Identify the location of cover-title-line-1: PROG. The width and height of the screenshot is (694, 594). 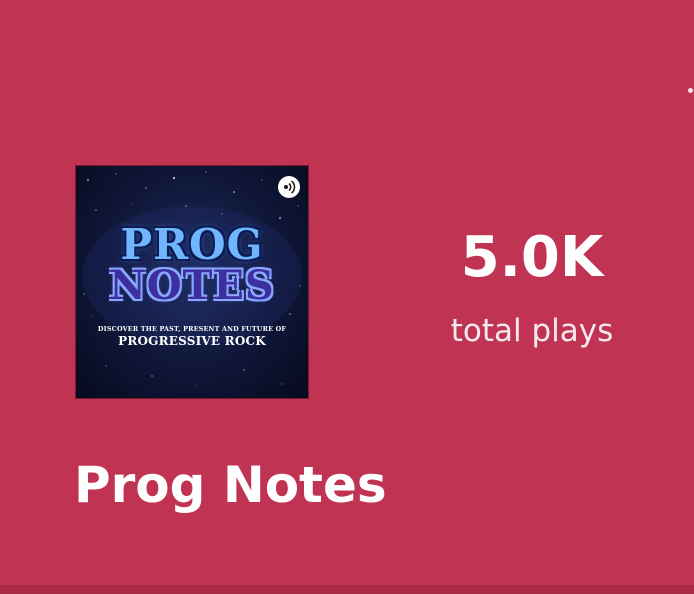
(192, 244).